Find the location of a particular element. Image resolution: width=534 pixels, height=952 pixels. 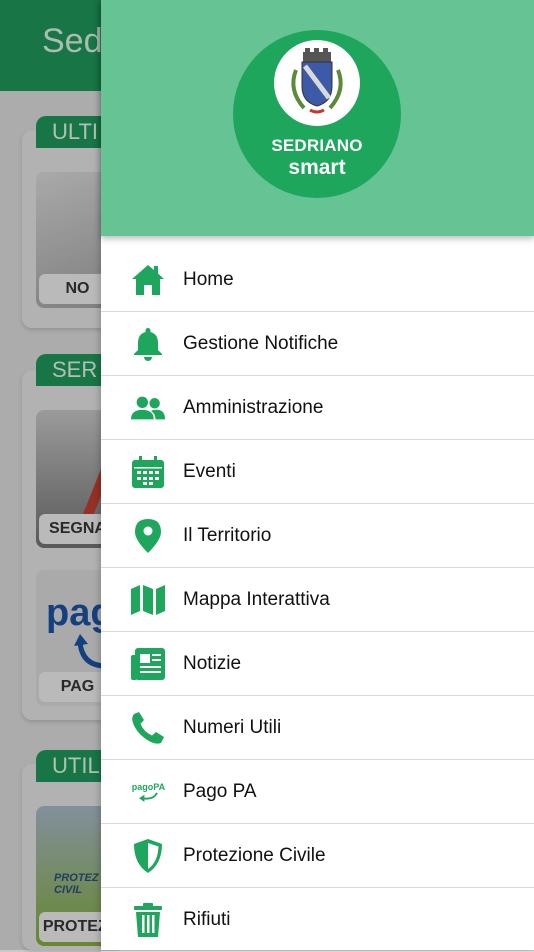

menu-label-protezione-civile: Protezione Civile is located at coordinates (254, 855).